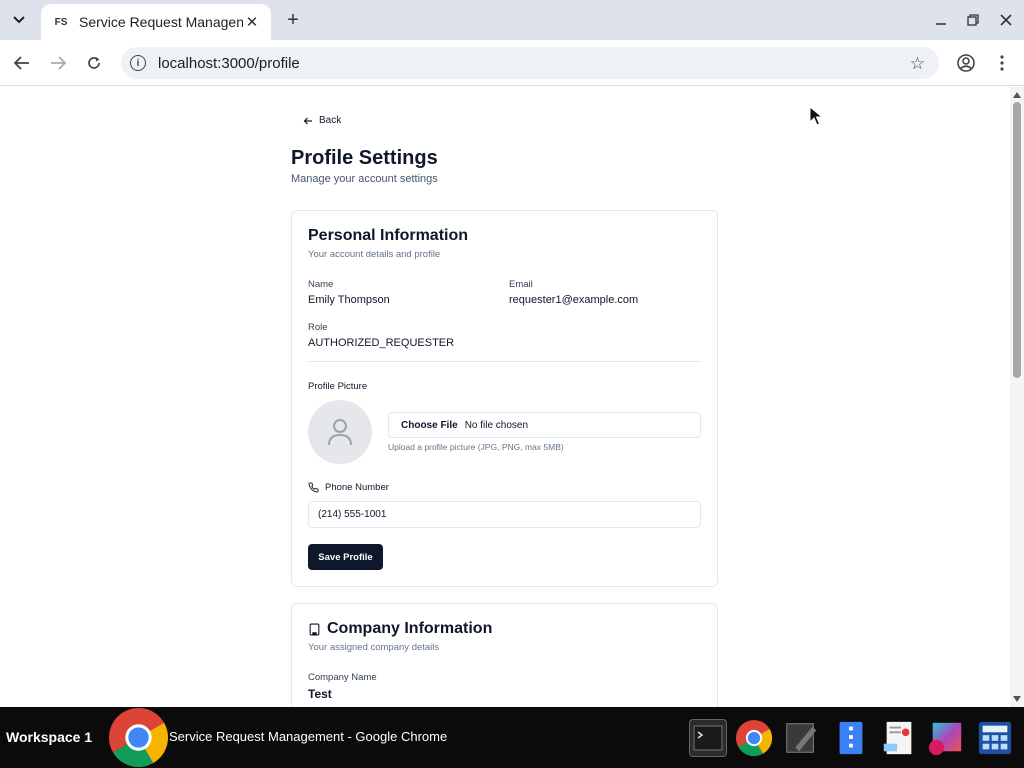  What do you see at coordinates (1017, 397) in the screenshot?
I see `page-scrollbar` at bounding box center [1017, 397].